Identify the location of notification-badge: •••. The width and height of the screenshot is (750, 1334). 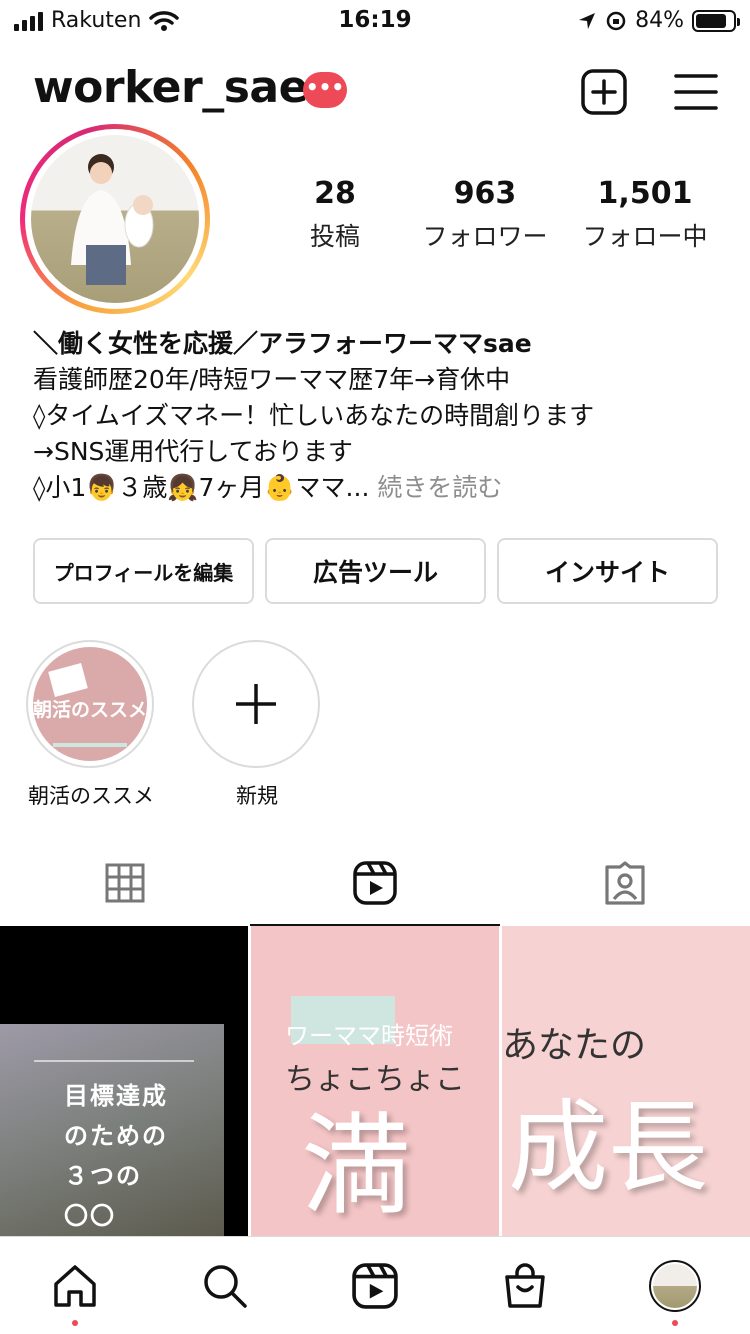
(325, 90).